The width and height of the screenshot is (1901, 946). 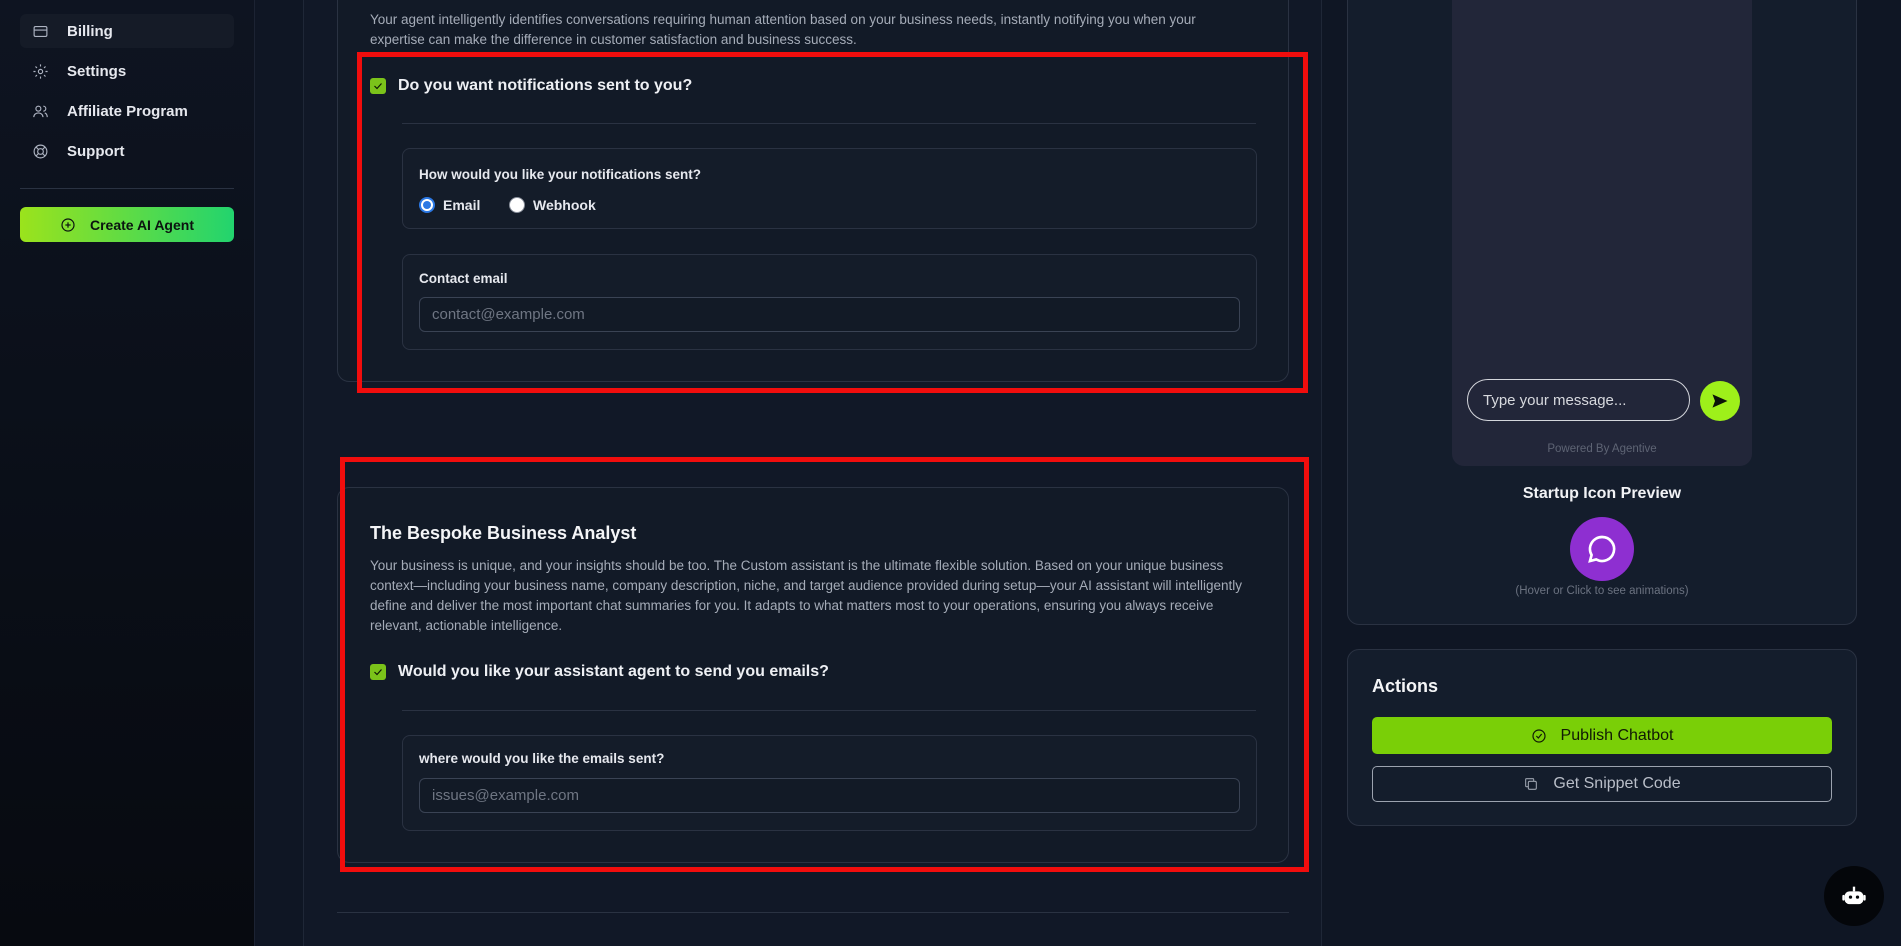 I want to click on copy-icon, so click(x=1531, y=784).